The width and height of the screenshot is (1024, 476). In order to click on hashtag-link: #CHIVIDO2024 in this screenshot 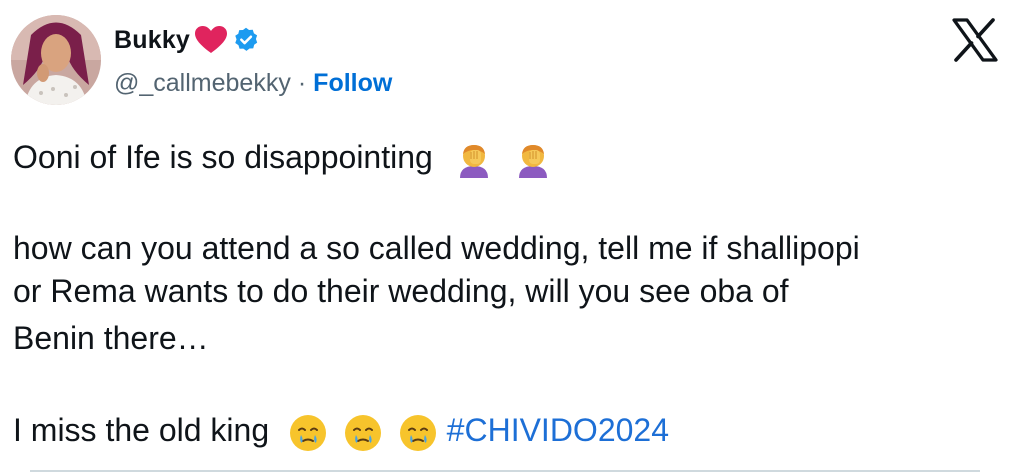, I will do `click(558, 430)`.